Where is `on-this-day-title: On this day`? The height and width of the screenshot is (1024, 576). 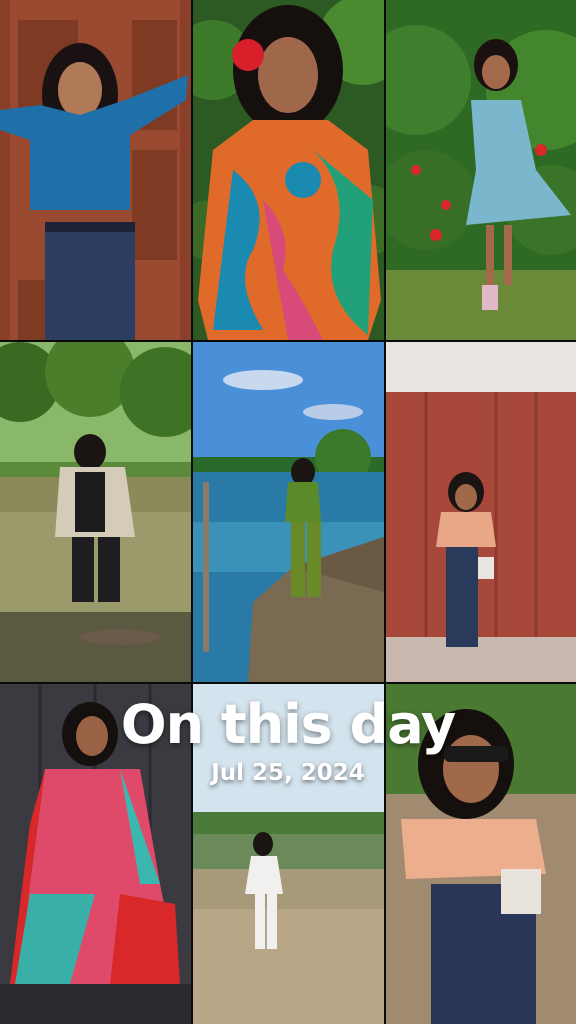
on-this-day-title: On this day is located at coordinates (288, 724).